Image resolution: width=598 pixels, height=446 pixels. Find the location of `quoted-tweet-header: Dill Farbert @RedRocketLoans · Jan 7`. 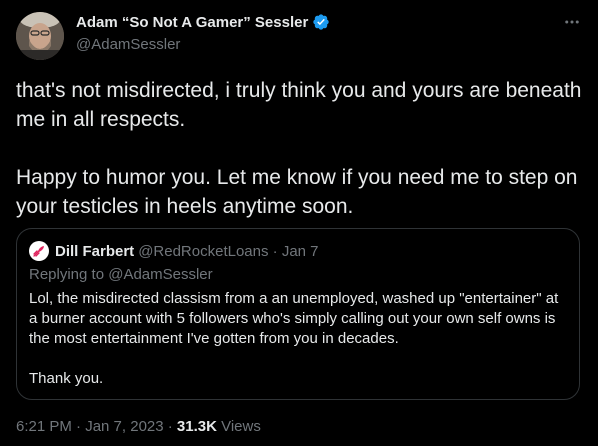

quoted-tweet-header: Dill Farbert @RedRocketLoans · Jan 7 is located at coordinates (174, 251).